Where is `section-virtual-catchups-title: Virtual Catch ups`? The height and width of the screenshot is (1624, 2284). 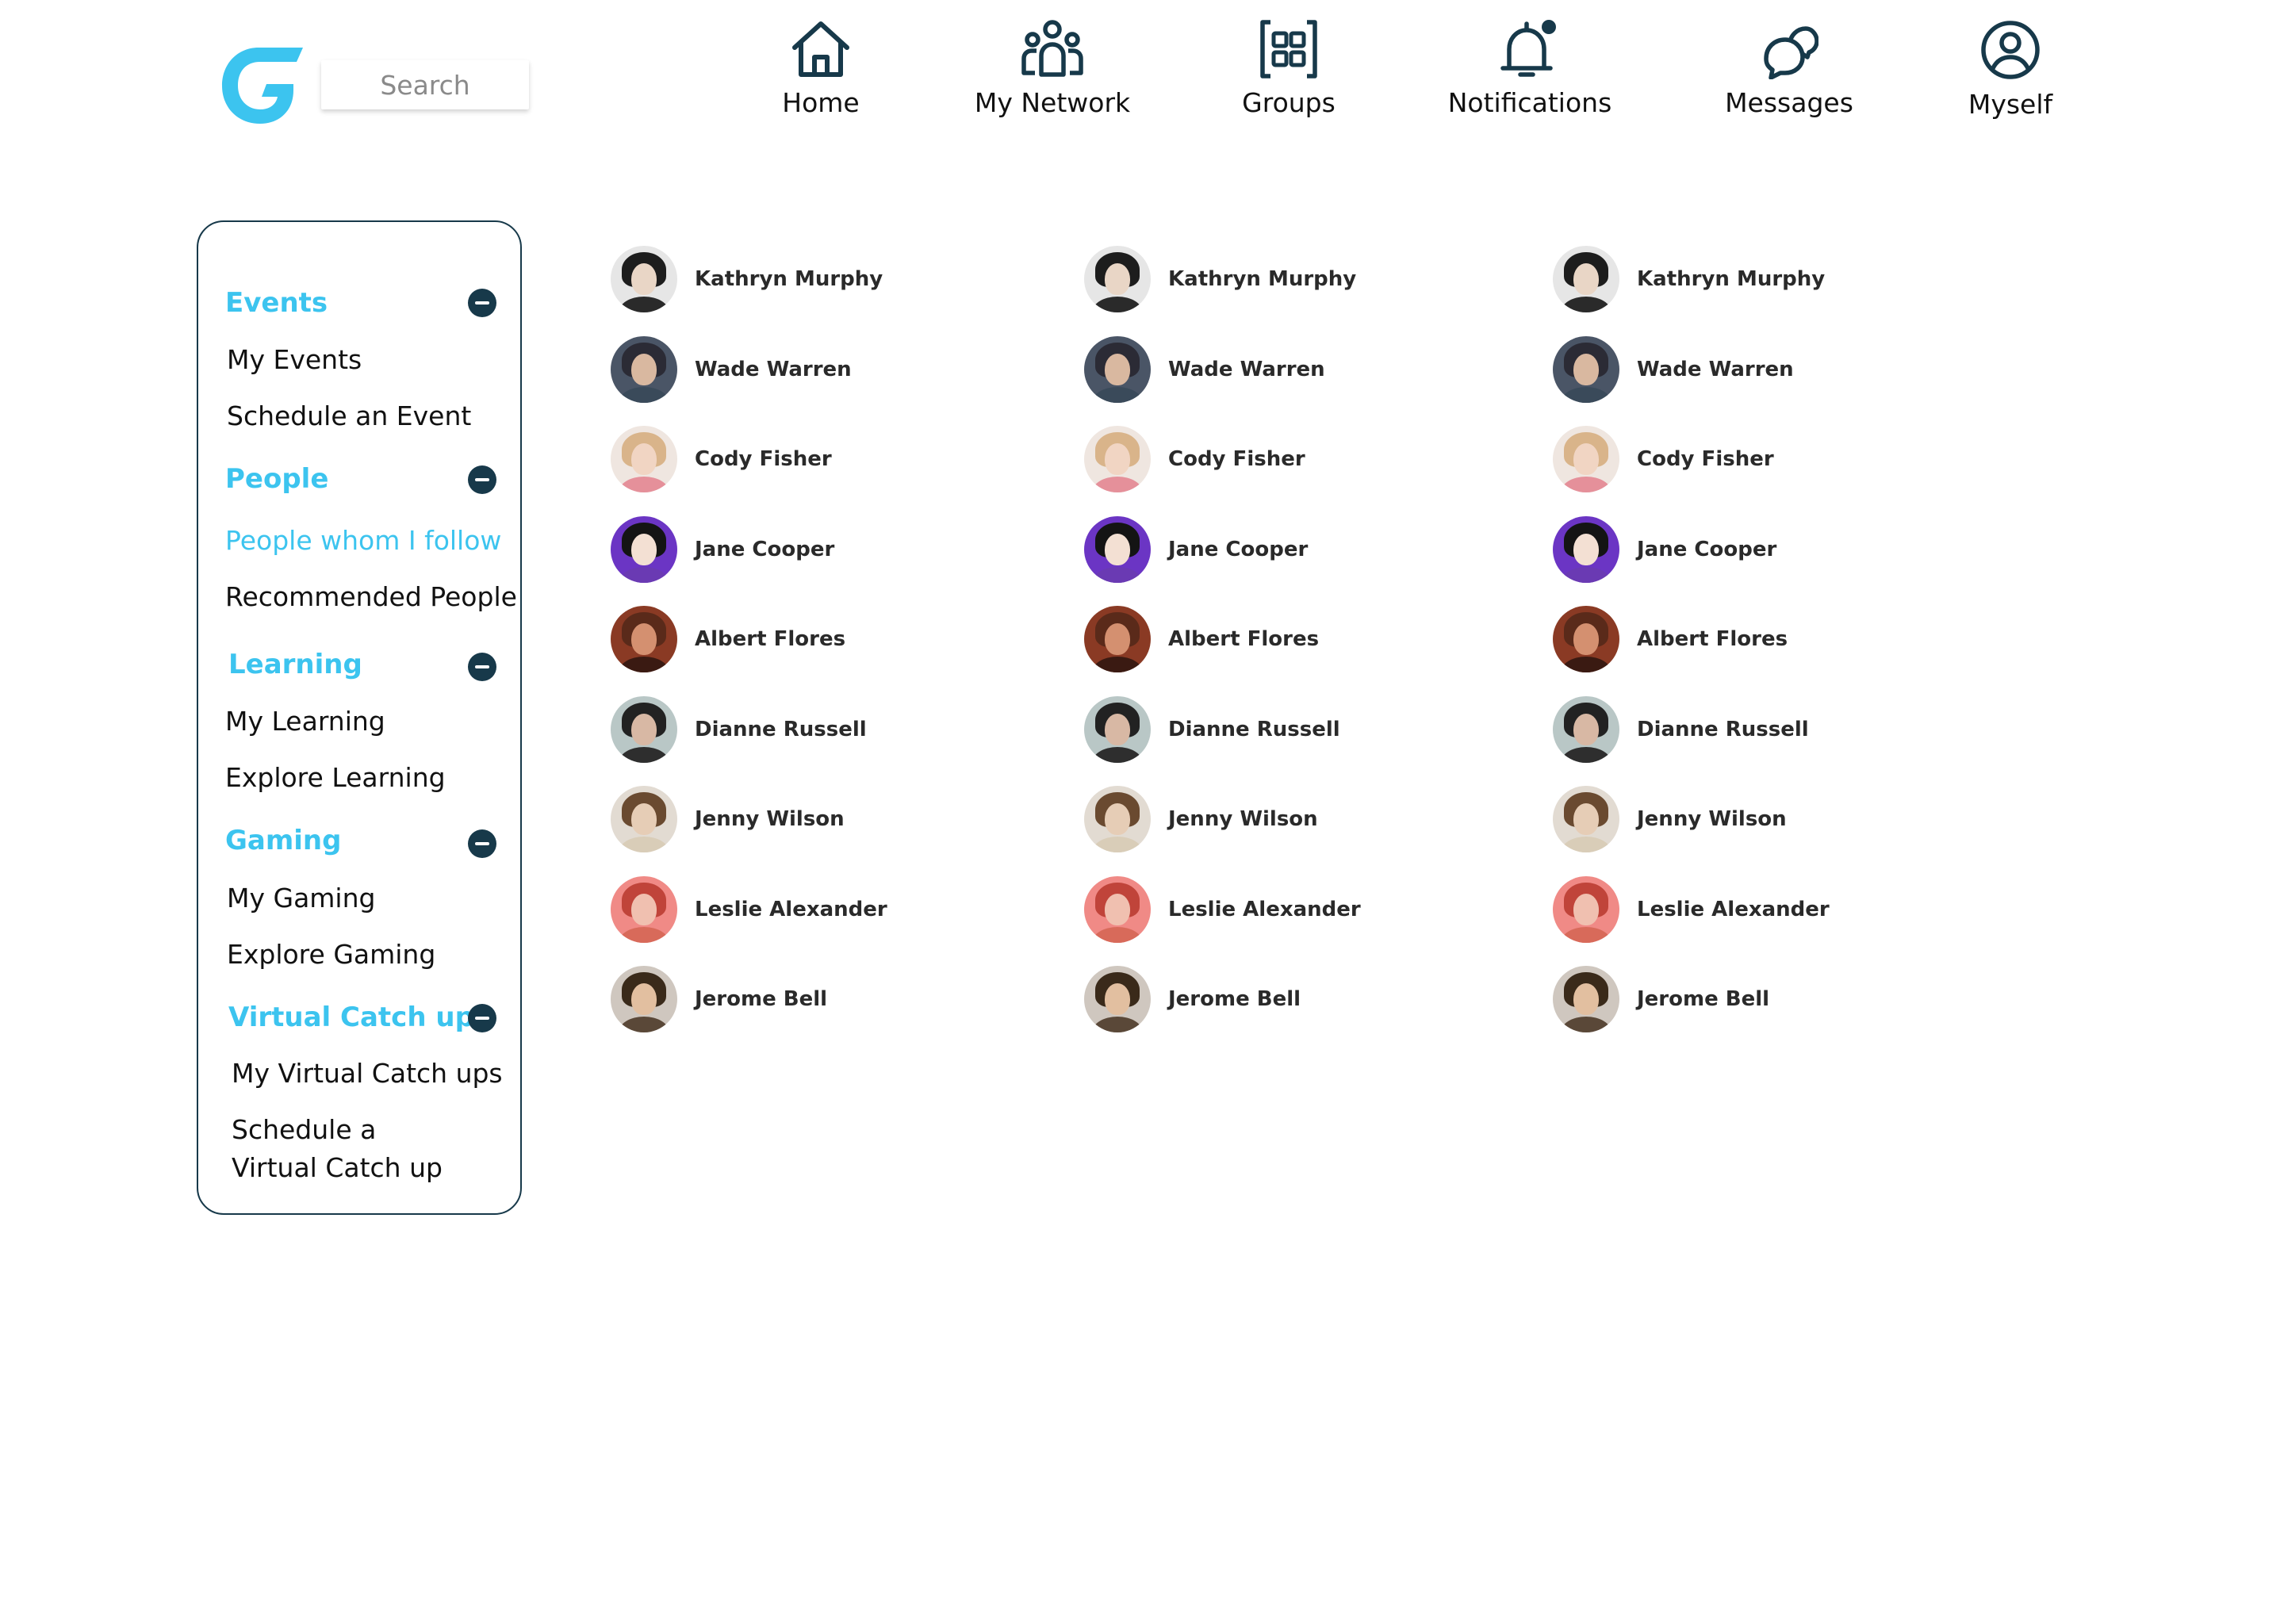
section-virtual-catchups-title: Virtual Catch ups is located at coordinates (359, 1017).